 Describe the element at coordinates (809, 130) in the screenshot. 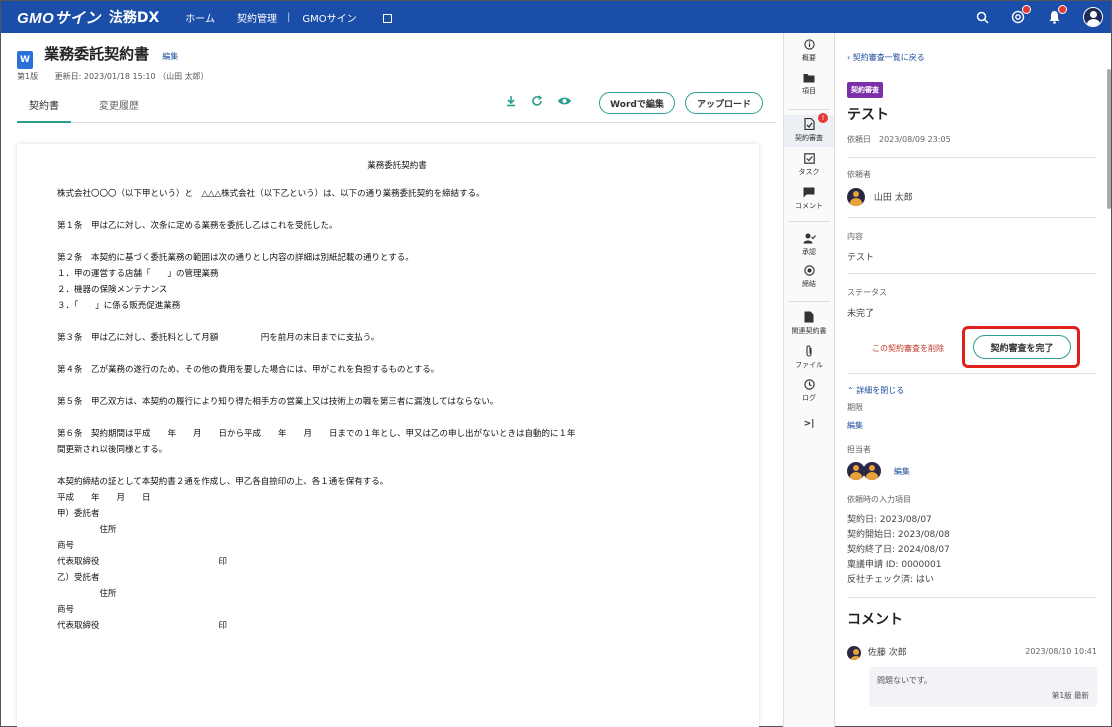

I see `sidebar-item-review: 契約審査 !` at that location.